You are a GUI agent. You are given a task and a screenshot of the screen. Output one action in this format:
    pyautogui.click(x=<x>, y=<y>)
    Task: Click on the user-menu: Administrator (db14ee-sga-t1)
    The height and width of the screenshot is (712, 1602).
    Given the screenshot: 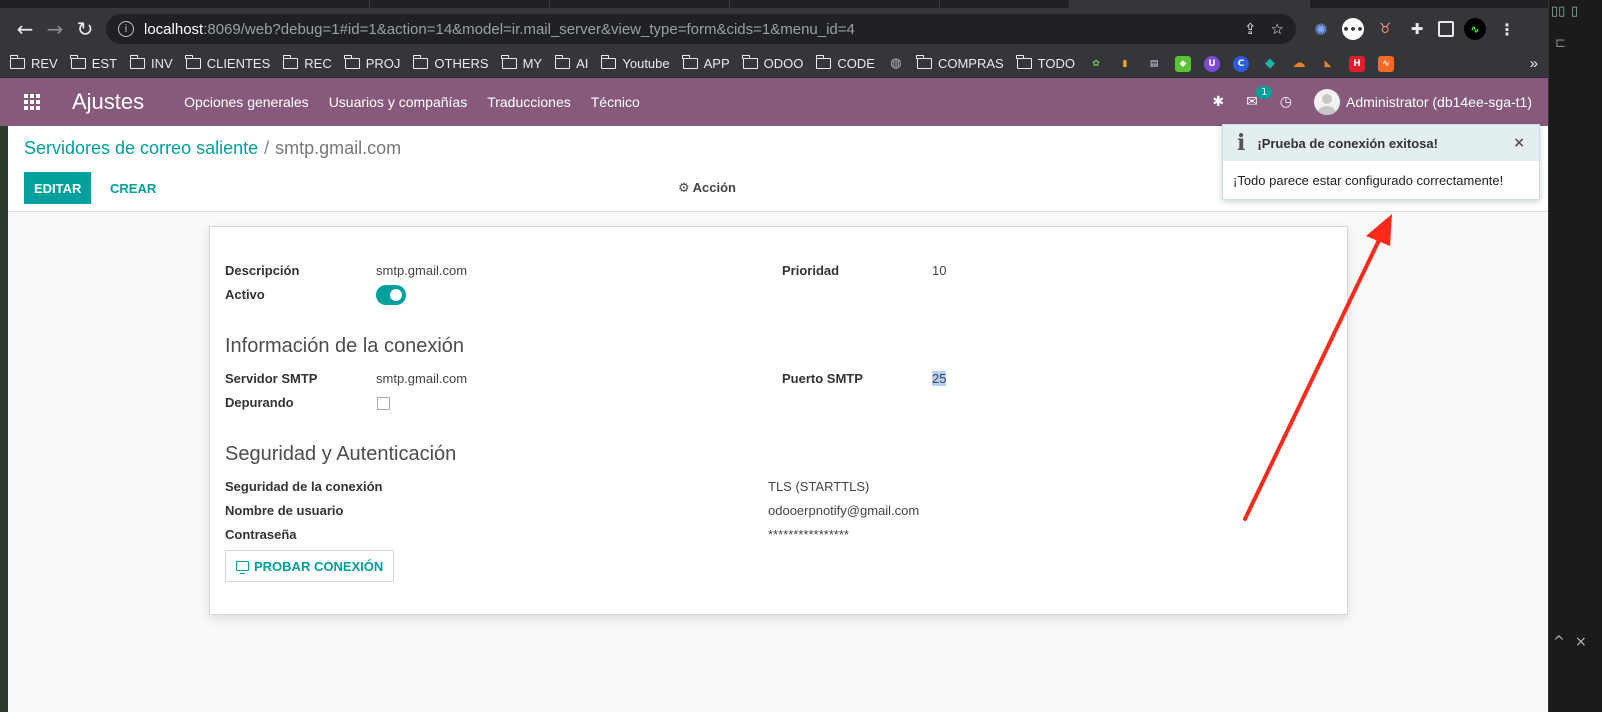 What is the action you would take?
    pyautogui.click(x=1423, y=102)
    